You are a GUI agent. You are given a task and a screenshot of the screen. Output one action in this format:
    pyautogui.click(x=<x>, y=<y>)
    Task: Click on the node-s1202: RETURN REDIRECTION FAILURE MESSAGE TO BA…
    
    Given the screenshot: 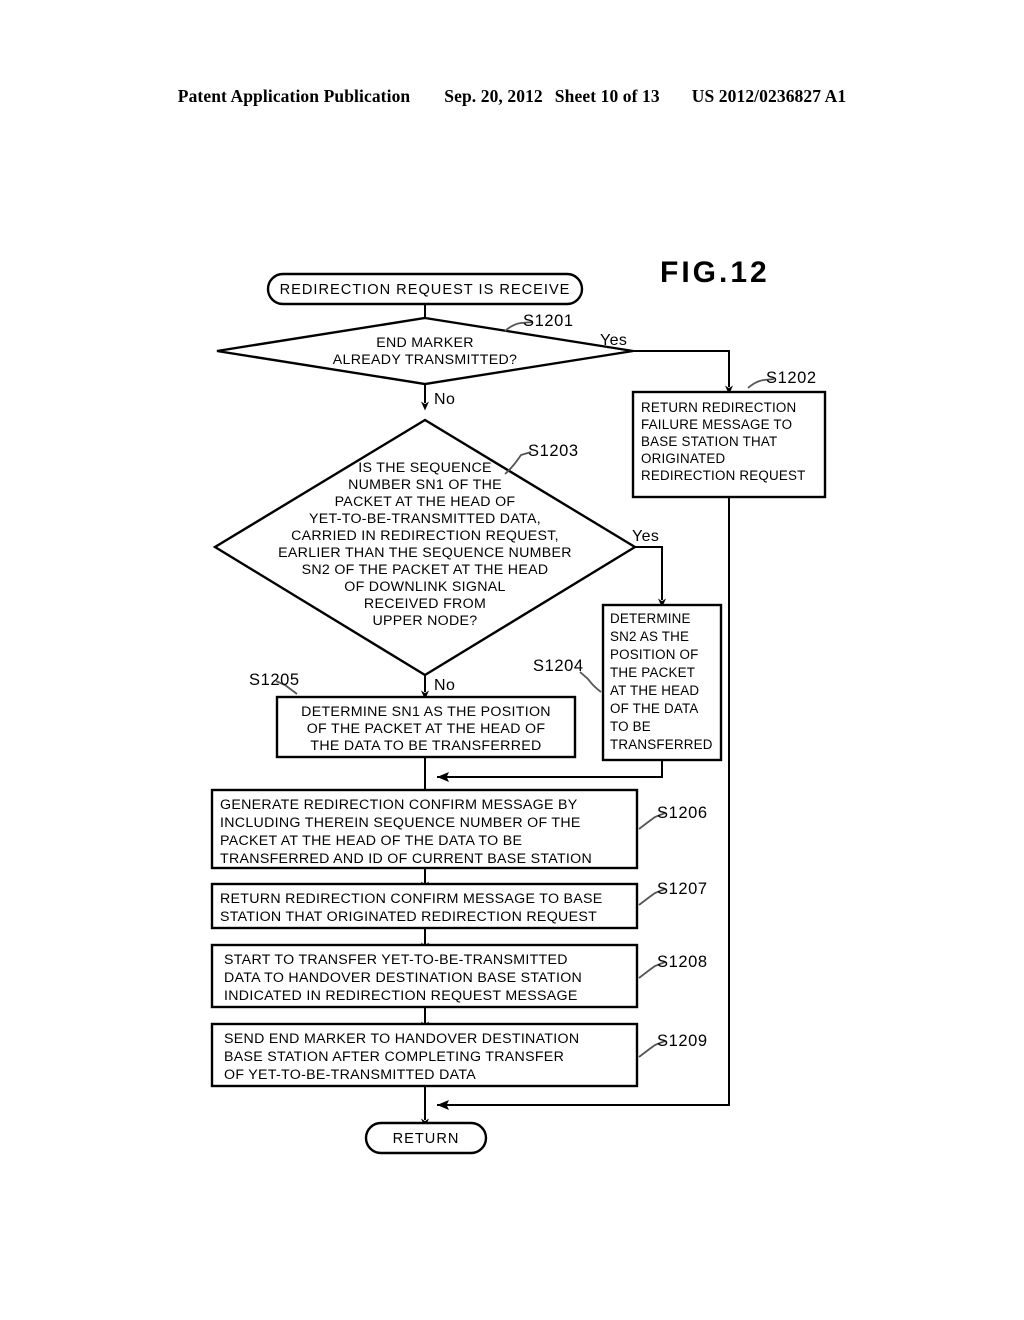 What is the action you would take?
    pyautogui.click(x=729, y=444)
    